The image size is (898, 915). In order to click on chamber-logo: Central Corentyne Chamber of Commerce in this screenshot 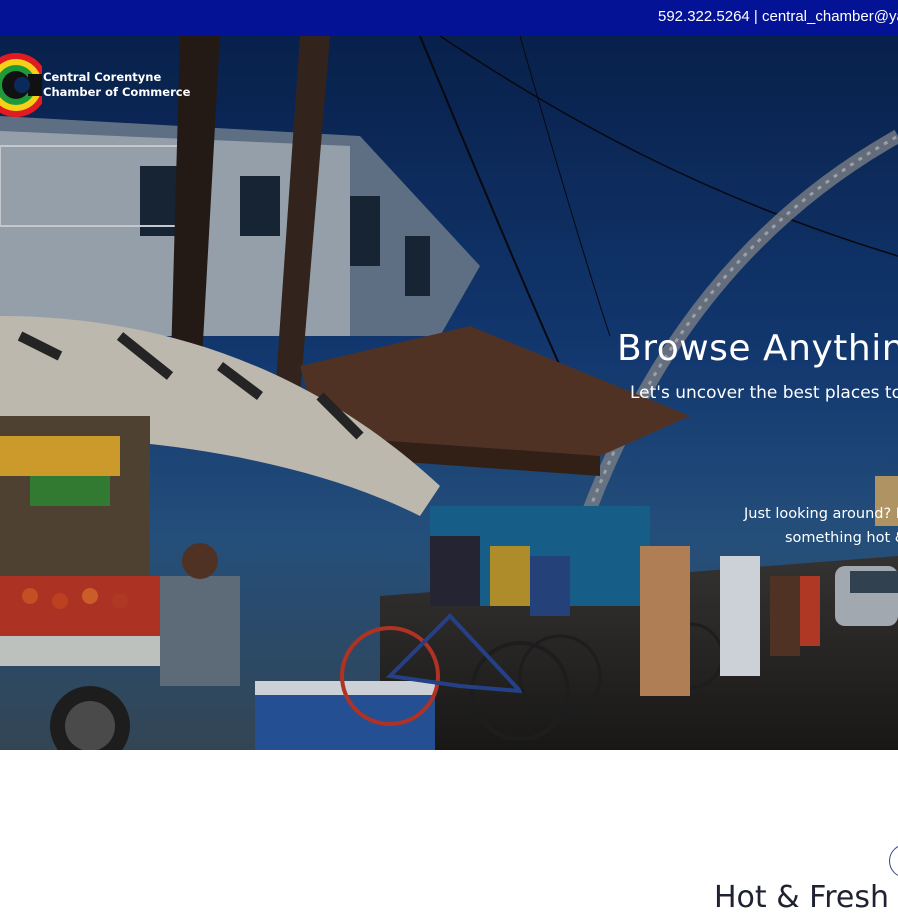, I will do `click(95, 85)`.